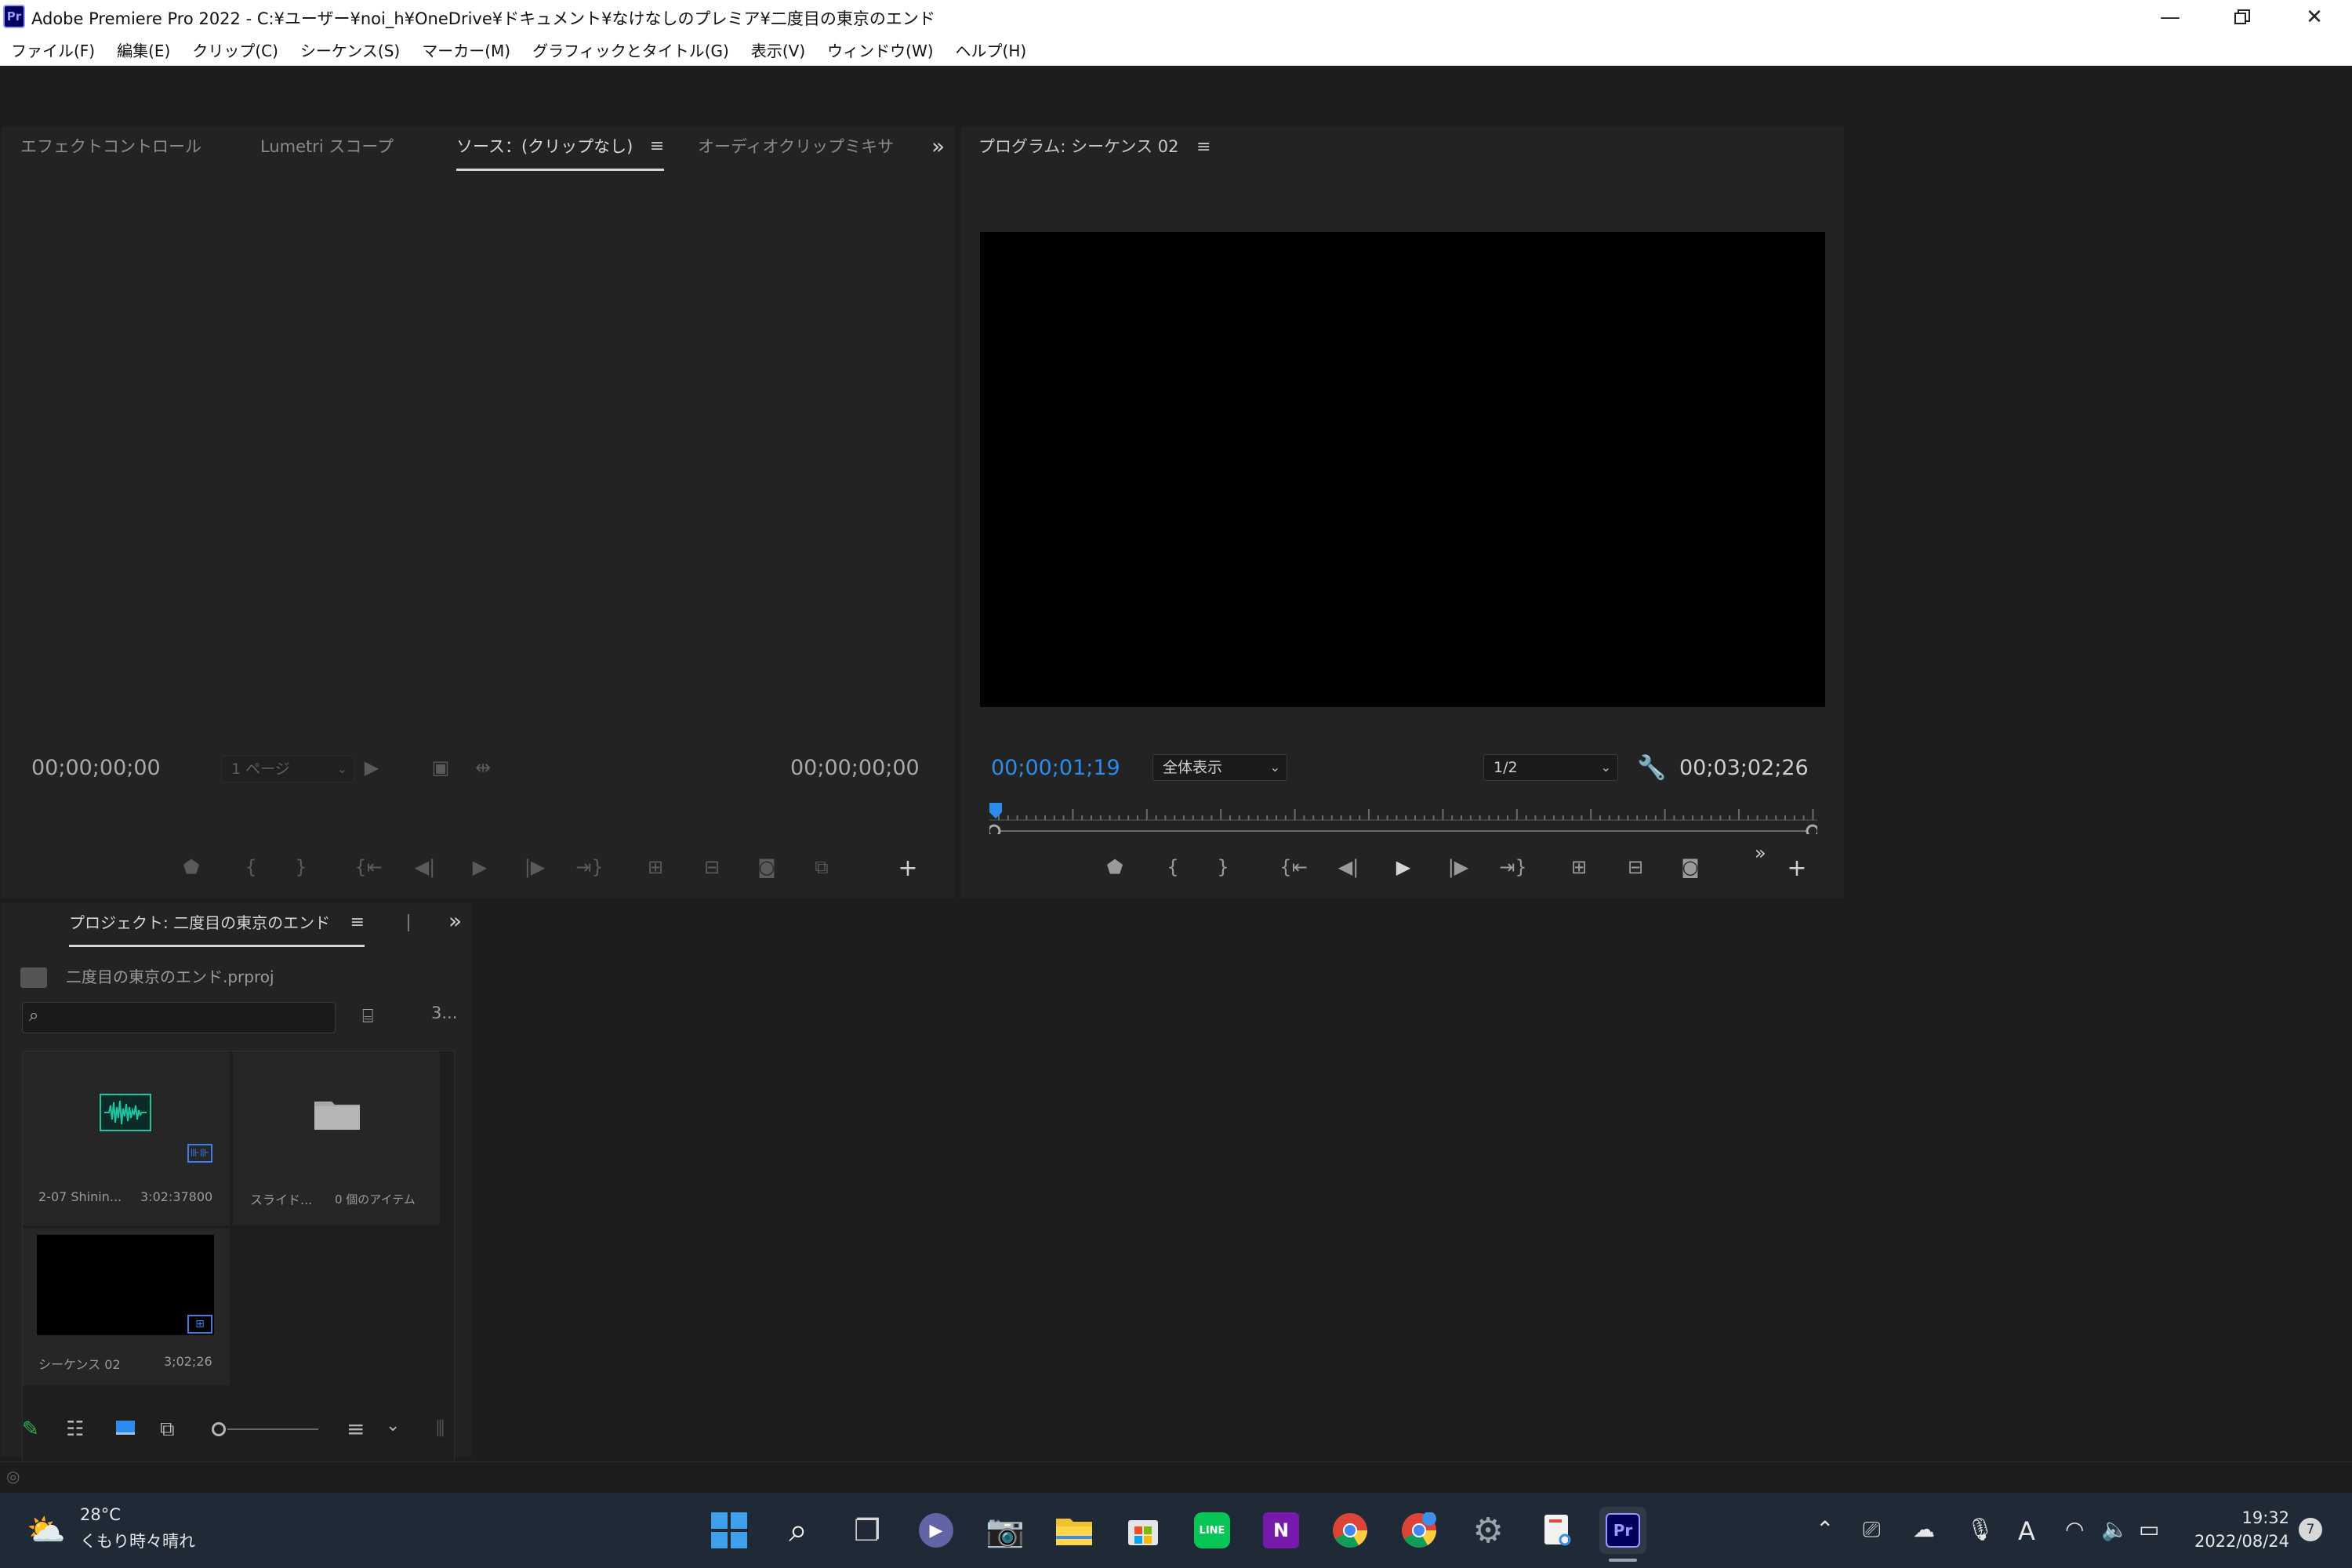  Describe the element at coordinates (127, 1307) in the screenshot. I see `project-item-sequence: ⊞ シーケンス 02 3;02;26` at that location.